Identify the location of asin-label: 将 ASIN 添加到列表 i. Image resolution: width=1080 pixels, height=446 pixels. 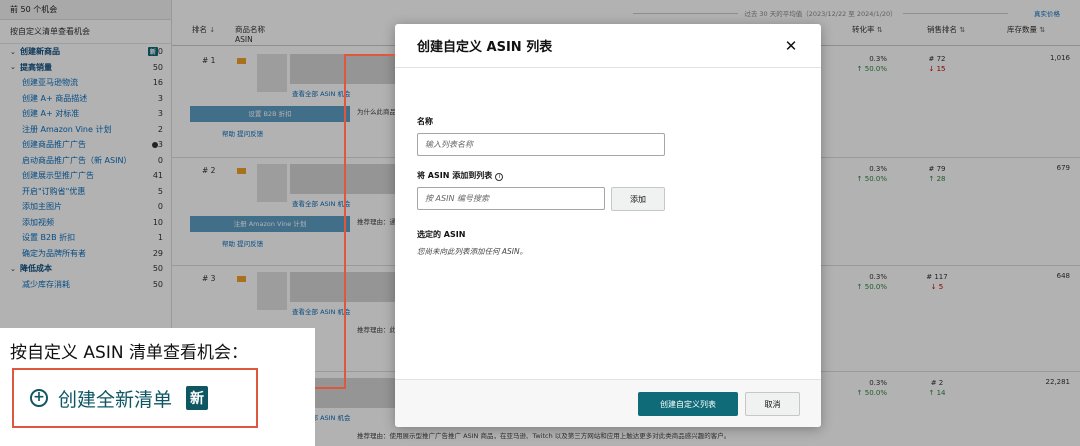
(460, 175).